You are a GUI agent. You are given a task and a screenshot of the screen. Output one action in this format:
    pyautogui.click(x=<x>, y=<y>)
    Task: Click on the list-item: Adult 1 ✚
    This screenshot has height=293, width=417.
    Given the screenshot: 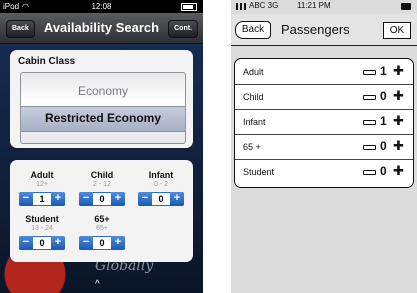 What is the action you would take?
    pyautogui.click(x=324, y=72)
    